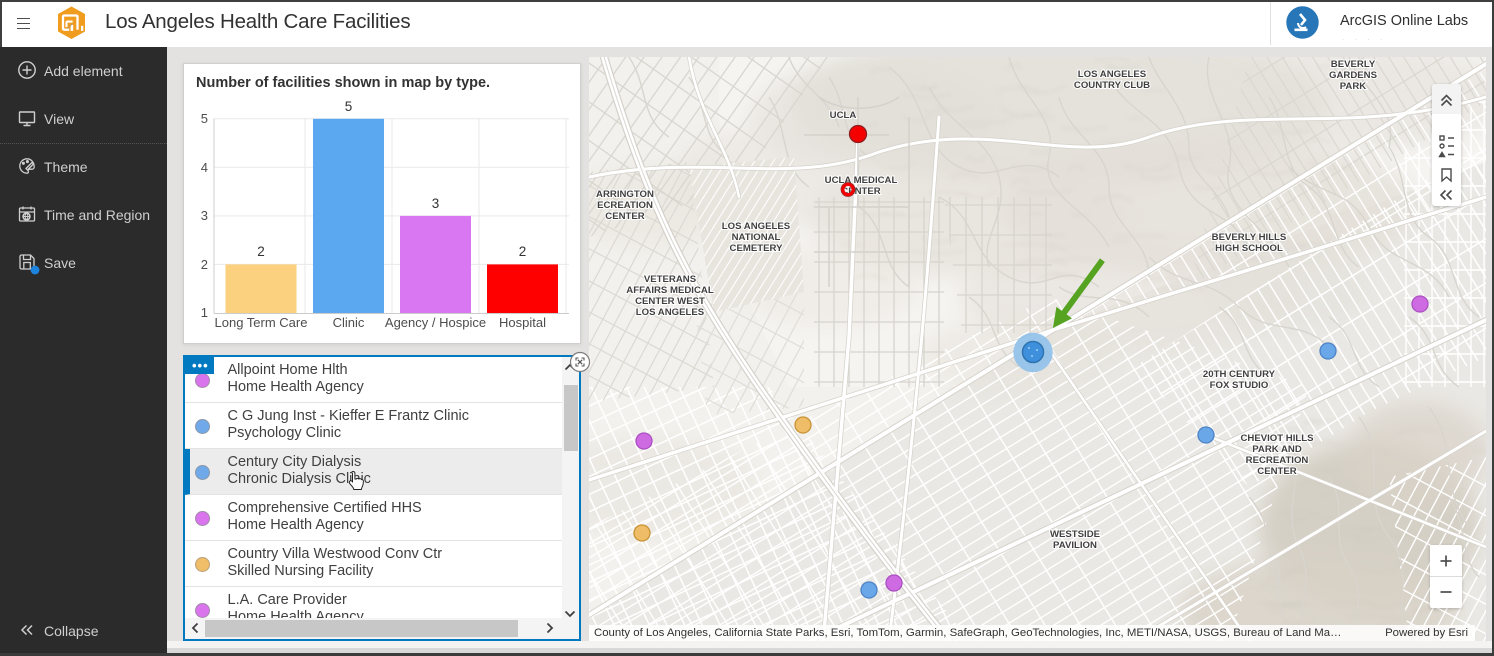  What do you see at coordinates (625, 194) in the screenshot?
I see `svg-text: ARRINGTON` at bounding box center [625, 194].